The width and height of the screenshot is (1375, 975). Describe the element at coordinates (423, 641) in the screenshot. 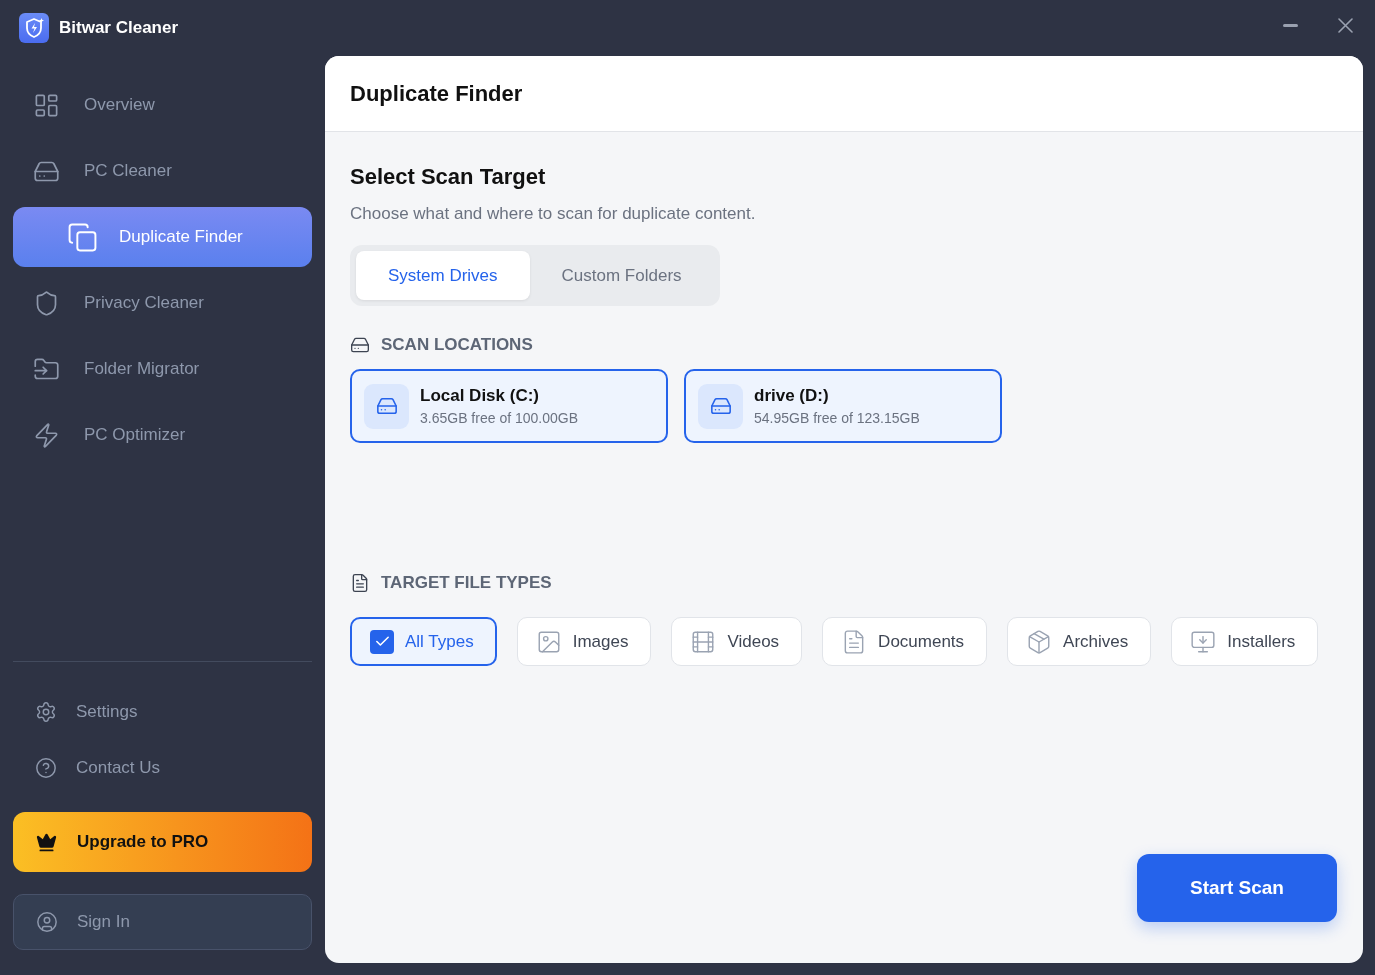

I see `file-type-option: All Types` at that location.